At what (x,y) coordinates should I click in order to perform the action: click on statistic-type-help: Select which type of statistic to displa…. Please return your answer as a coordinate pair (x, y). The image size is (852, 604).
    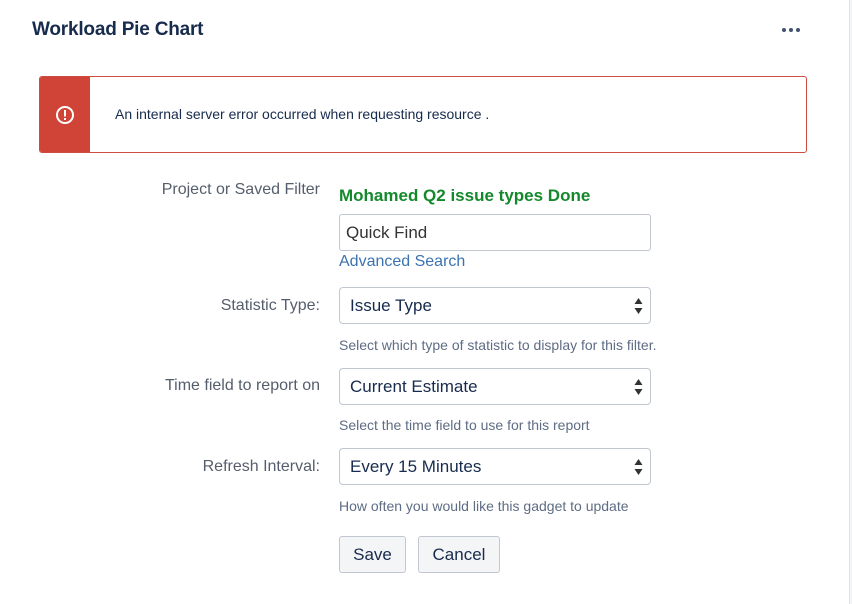
    Looking at the image, I should click on (498, 345).